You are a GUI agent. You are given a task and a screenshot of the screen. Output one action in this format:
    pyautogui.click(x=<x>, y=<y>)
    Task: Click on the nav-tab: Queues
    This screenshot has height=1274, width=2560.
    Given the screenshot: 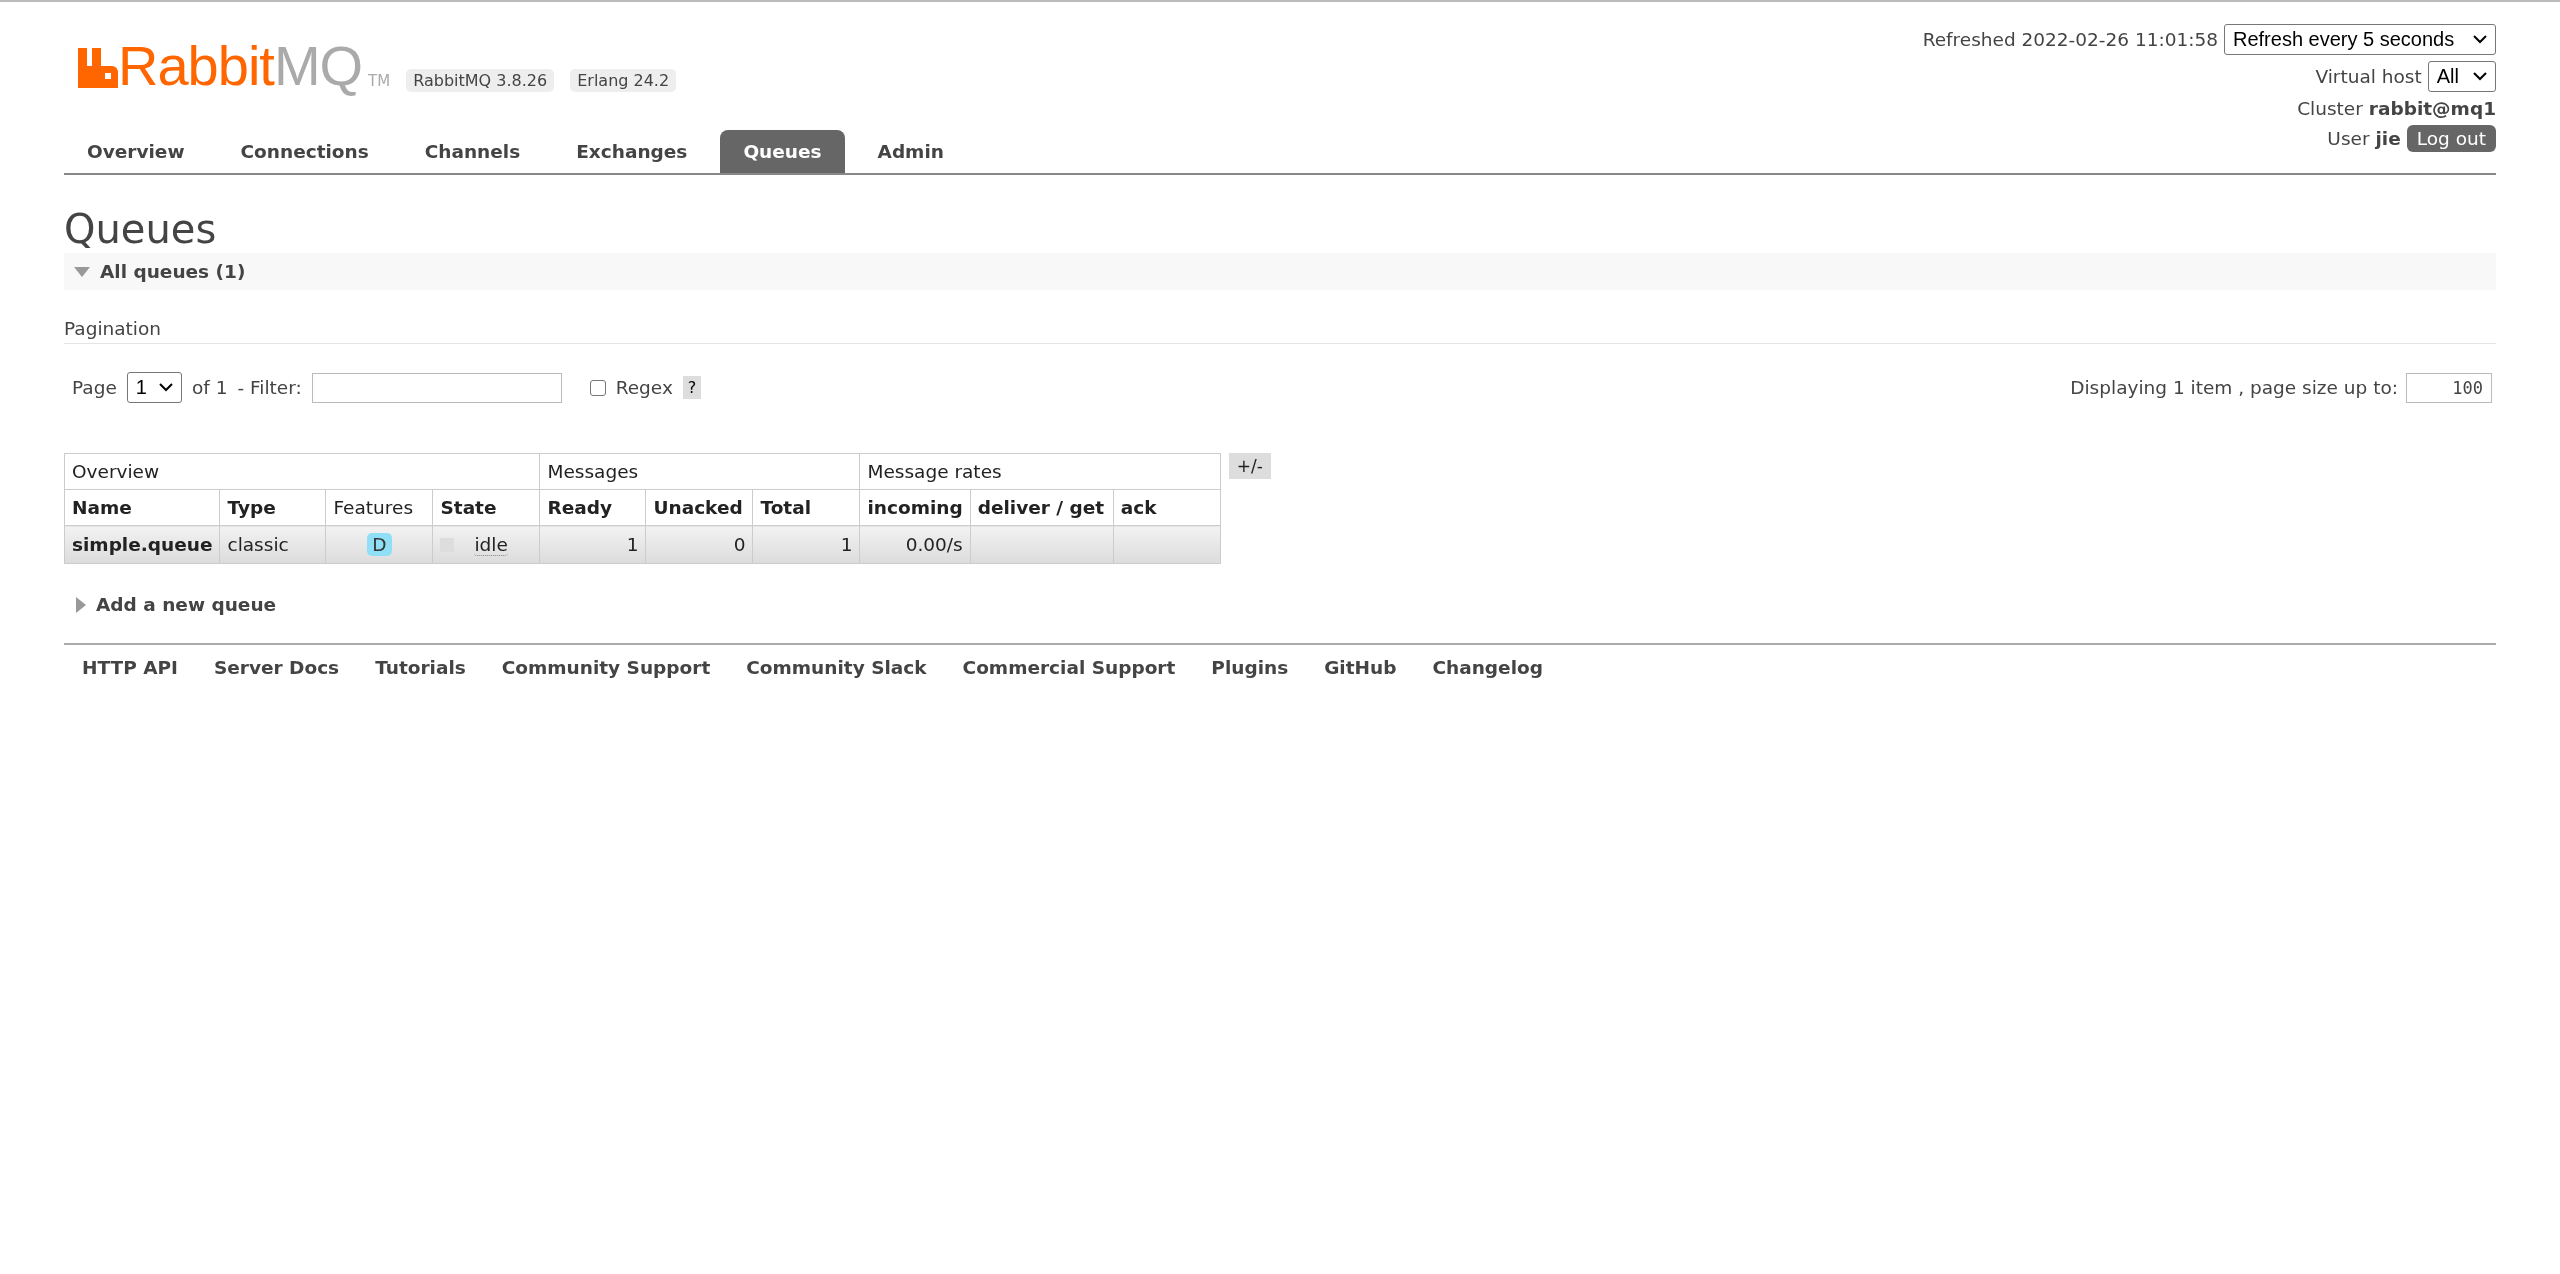 What is the action you would take?
    pyautogui.click(x=782, y=151)
    